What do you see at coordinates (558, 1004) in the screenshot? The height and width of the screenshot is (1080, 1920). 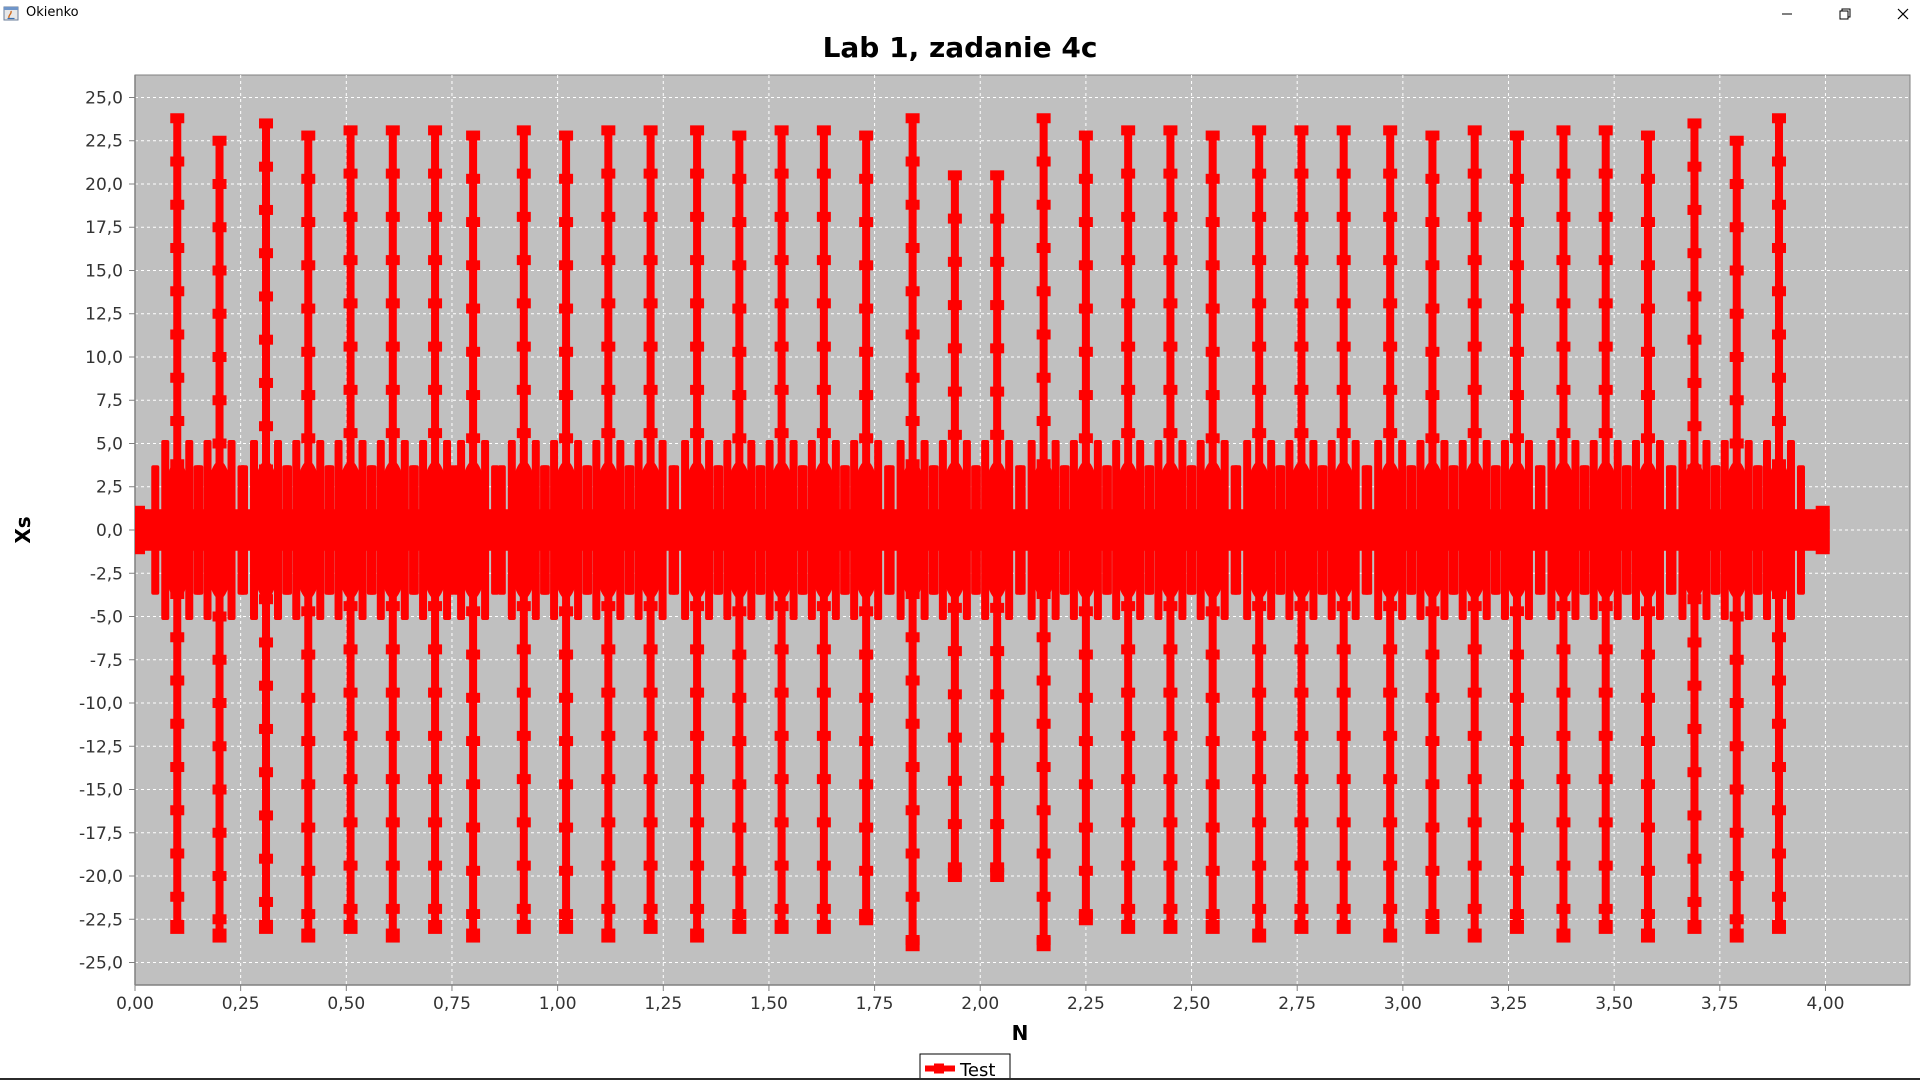 I see `x-tick-label: 1,00` at bounding box center [558, 1004].